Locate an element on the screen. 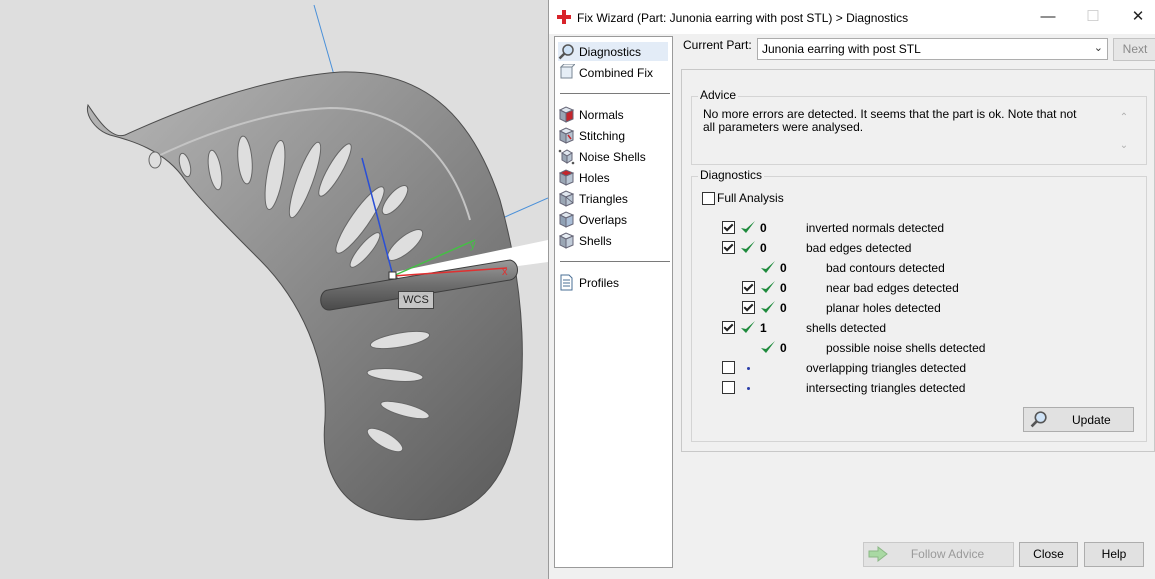  combined-fix-icon is located at coordinates (567, 71).